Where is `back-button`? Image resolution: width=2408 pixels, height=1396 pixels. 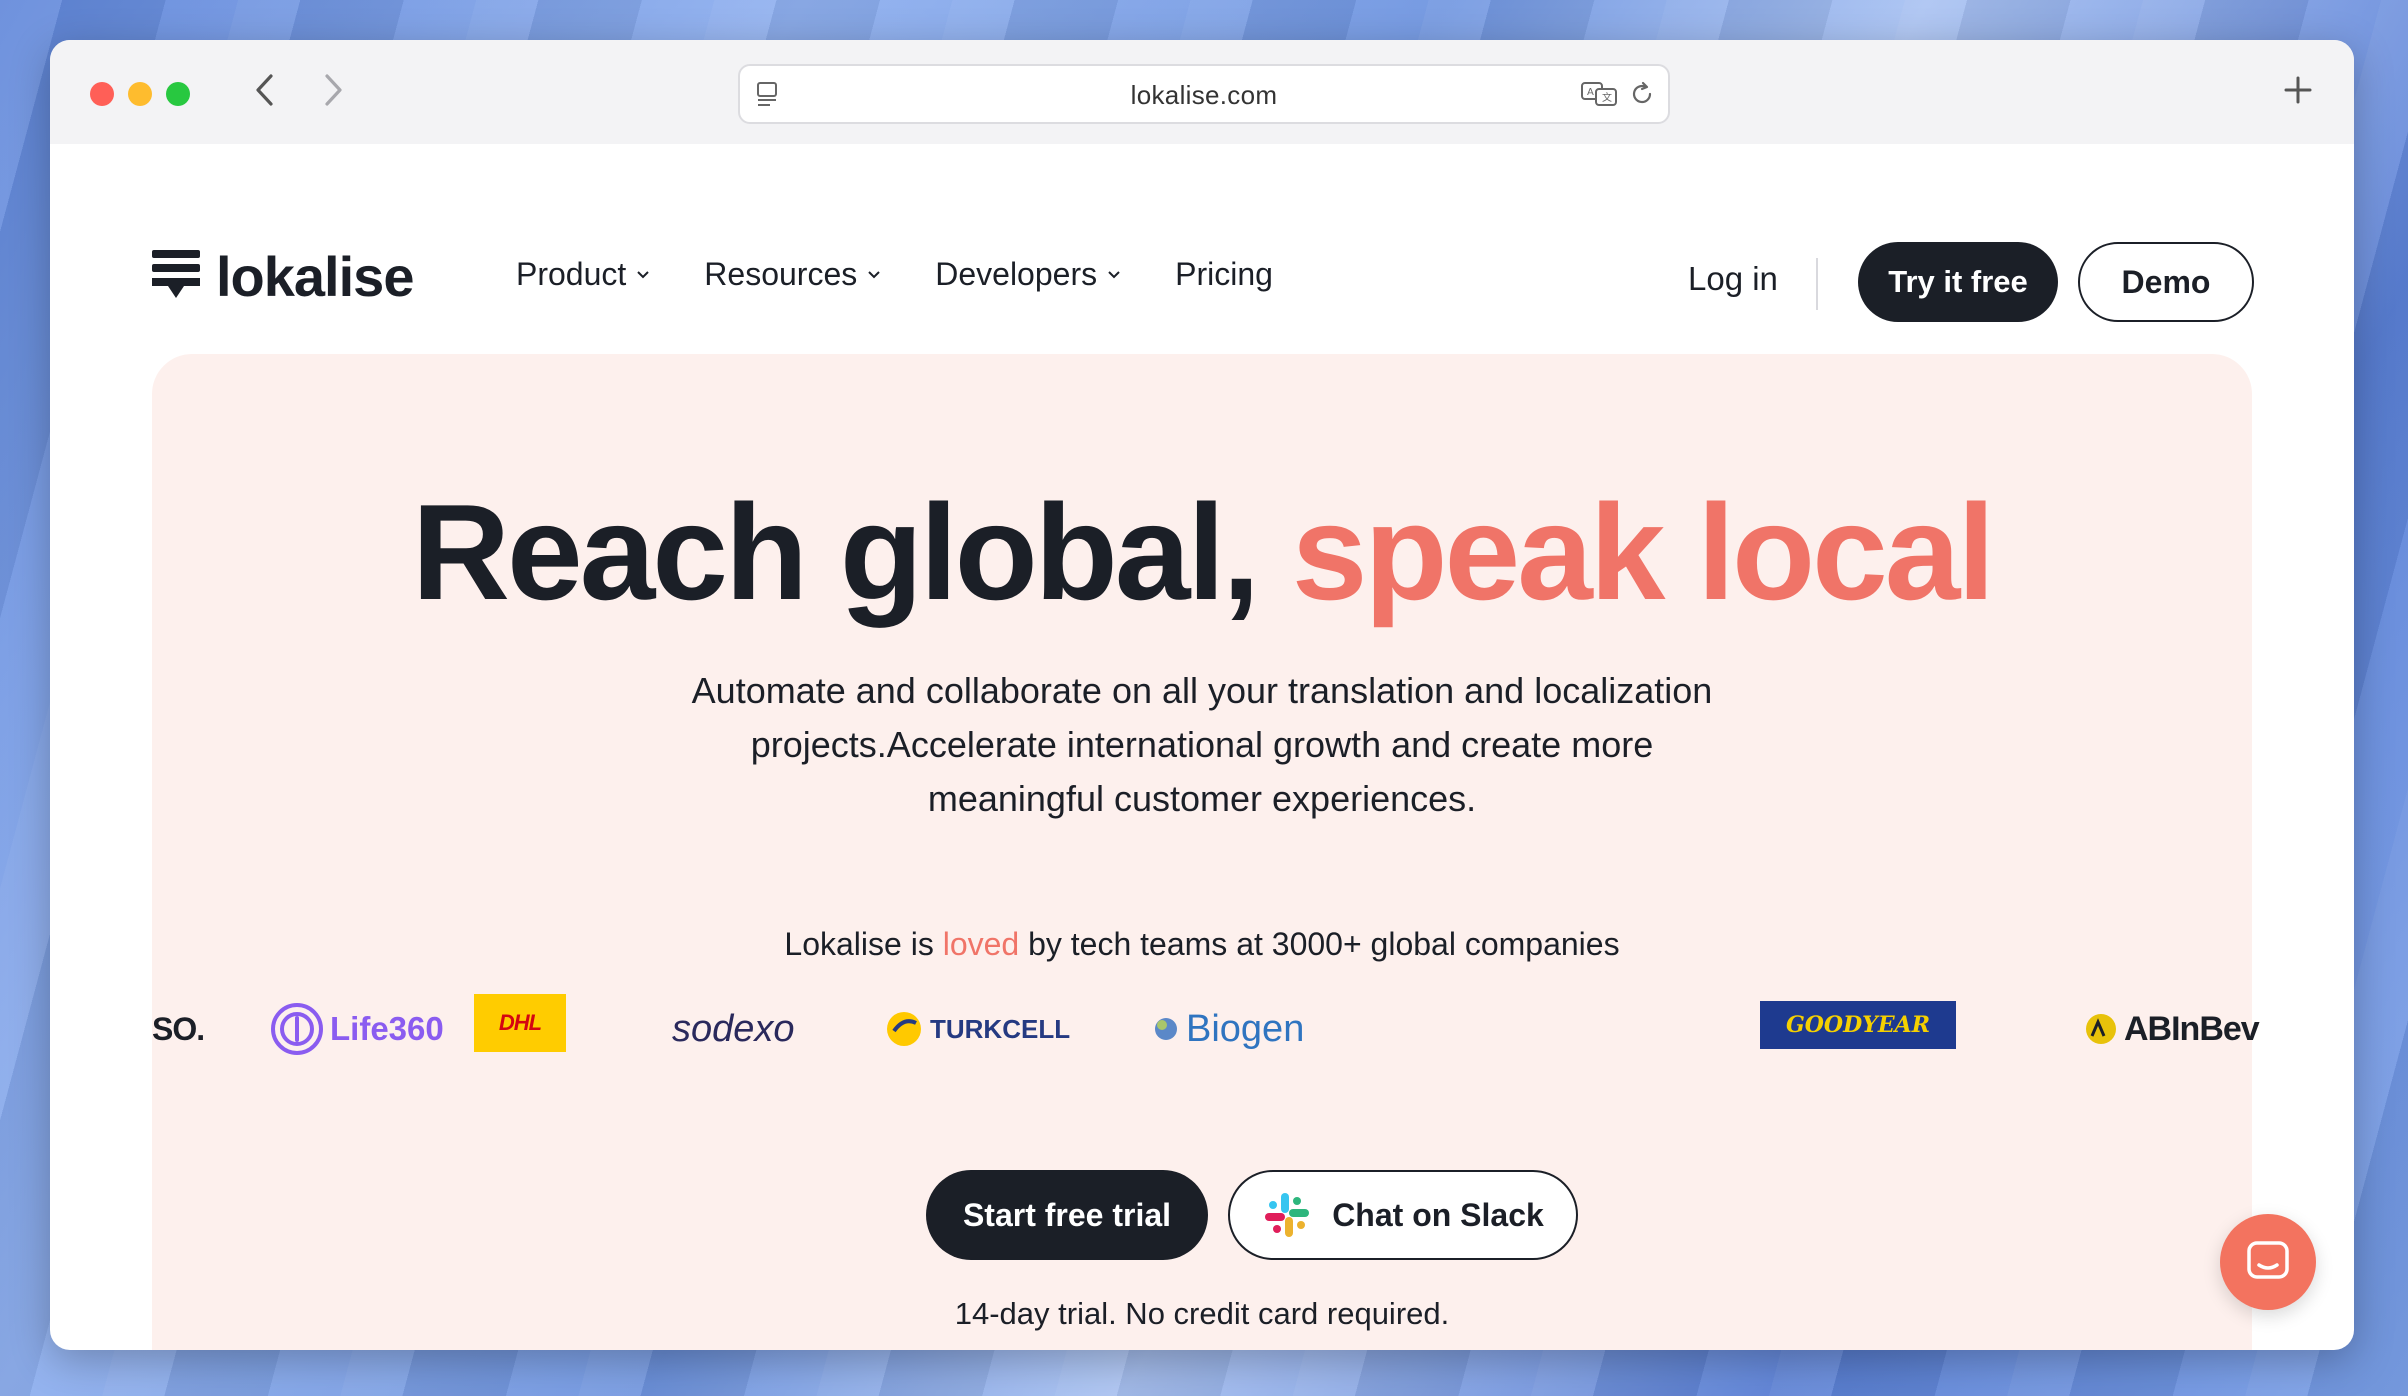
back-button is located at coordinates (264, 90).